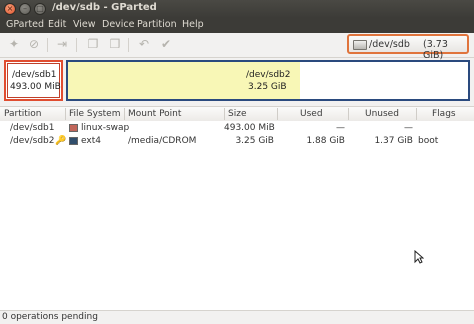 This screenshot has width=474, height=324. What do you see at coordinates (61, 141) in the screenshot?
I see `mounted-key-icon: 🔑` at bounding box center [61, 141].